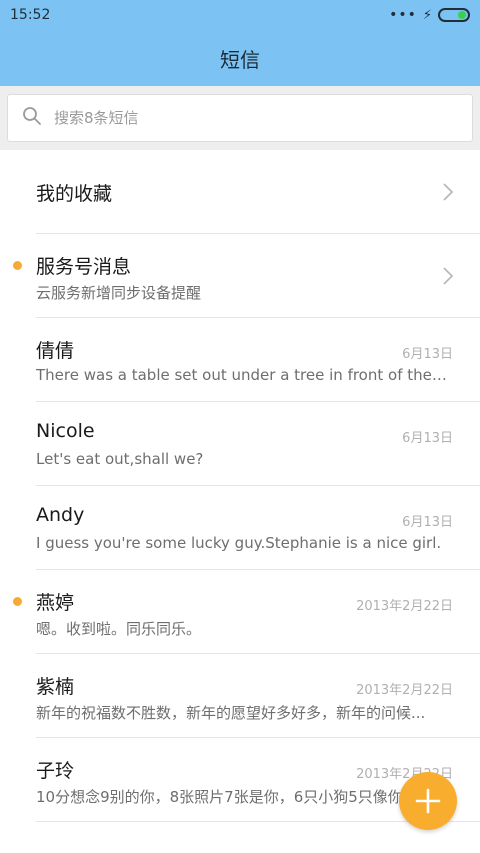 This screenshot has width=480, height=853. Describe the element at coordinates (30, 15) in the screenshot. I see `status-time: 15:52` at that location.